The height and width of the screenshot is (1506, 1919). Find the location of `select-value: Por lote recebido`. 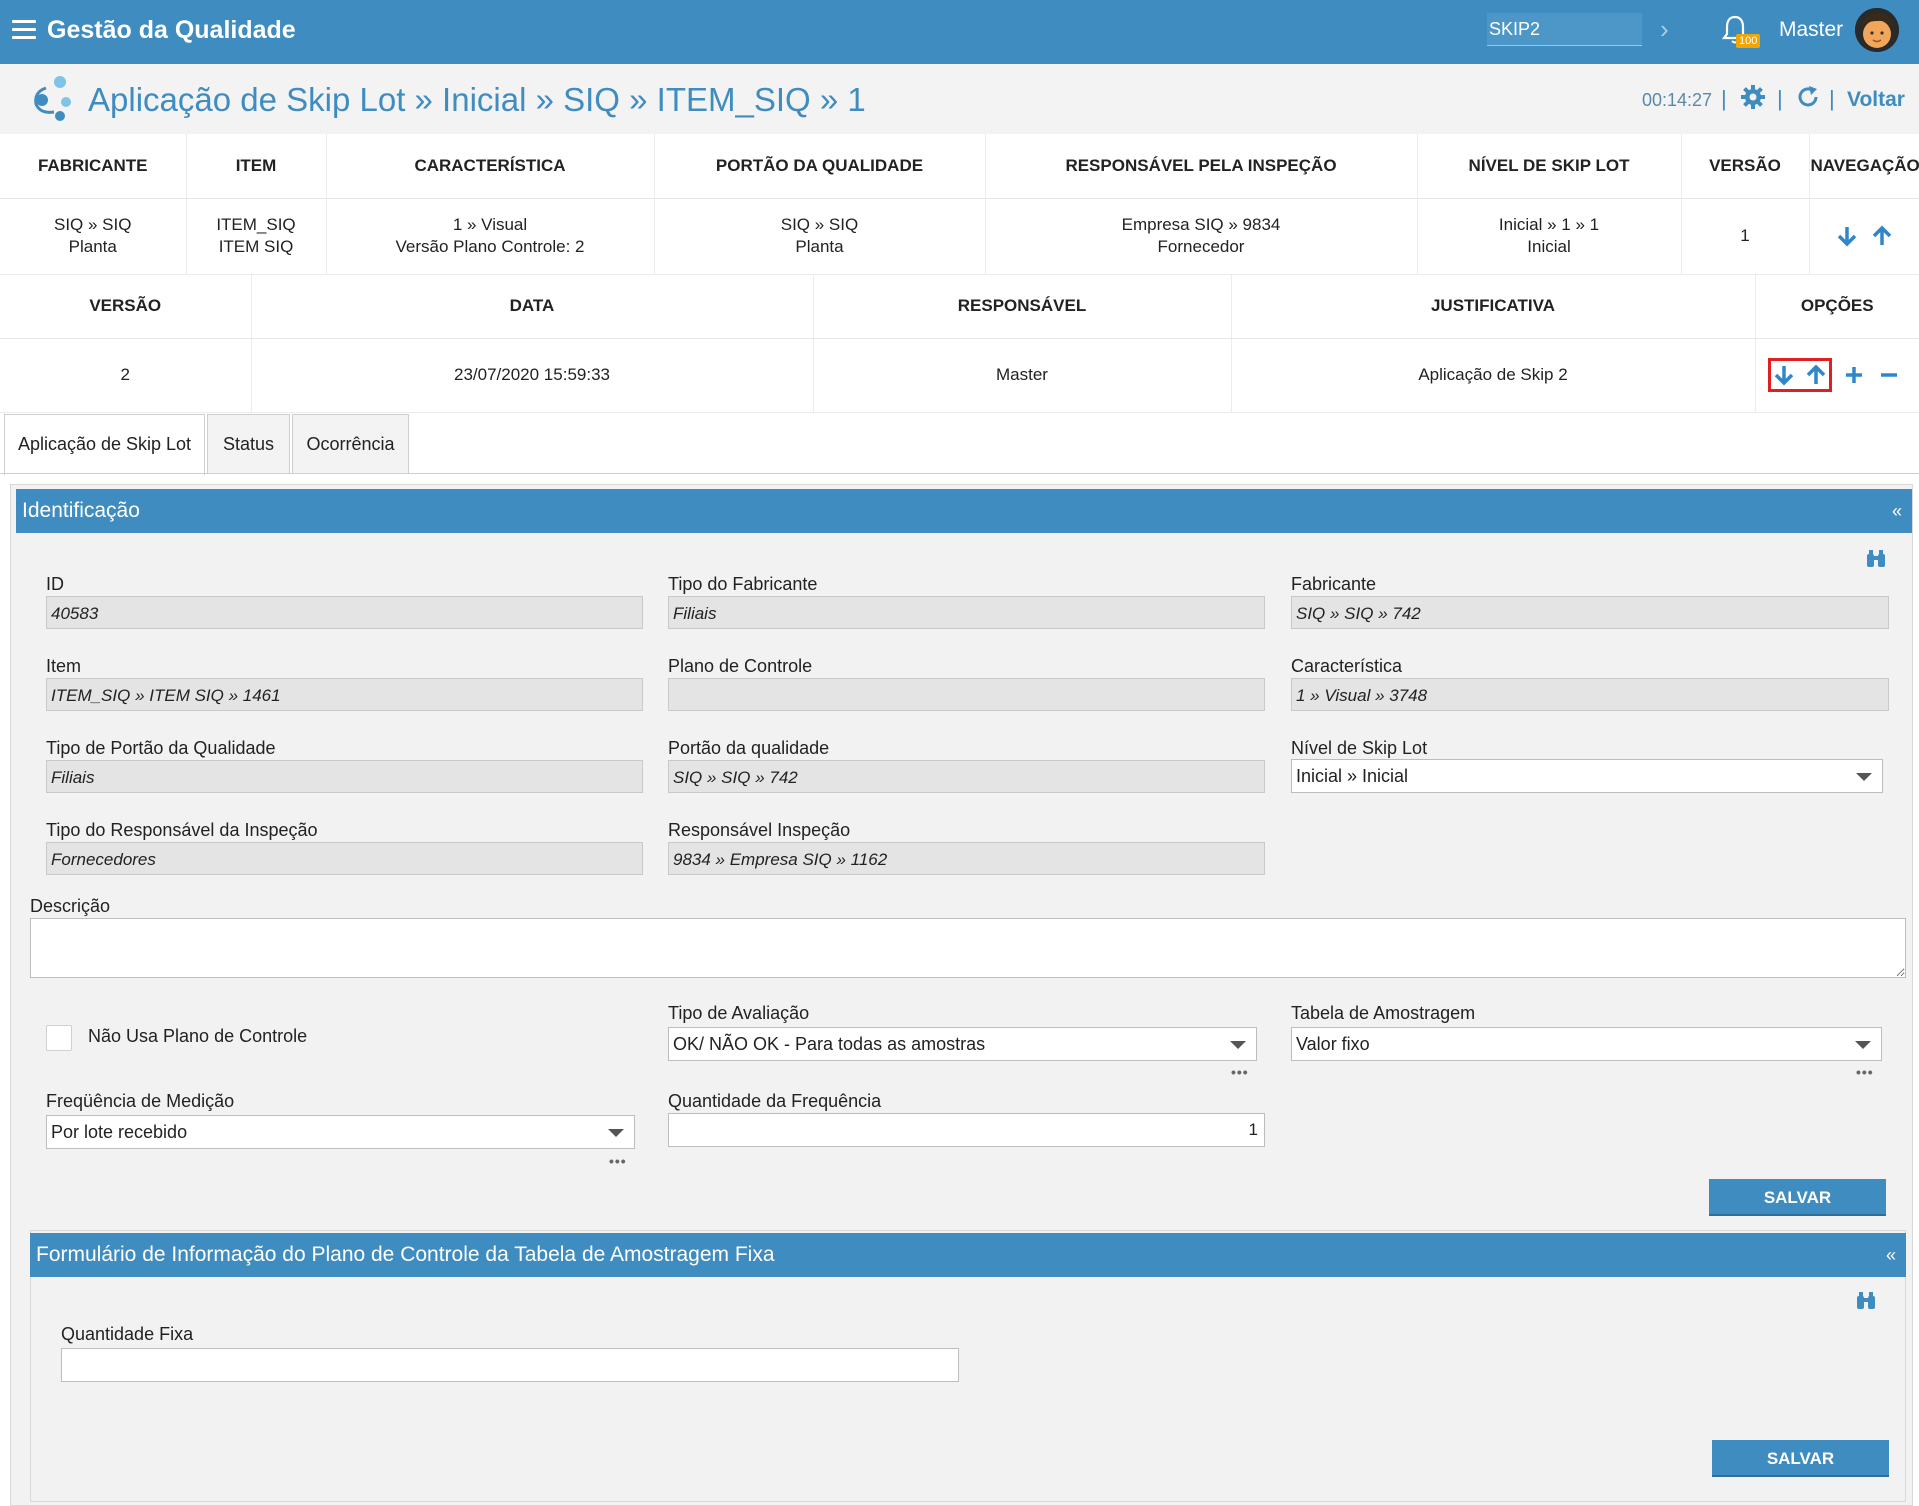

select-value: Por lote recebido is located at coordinates (119, 1132).